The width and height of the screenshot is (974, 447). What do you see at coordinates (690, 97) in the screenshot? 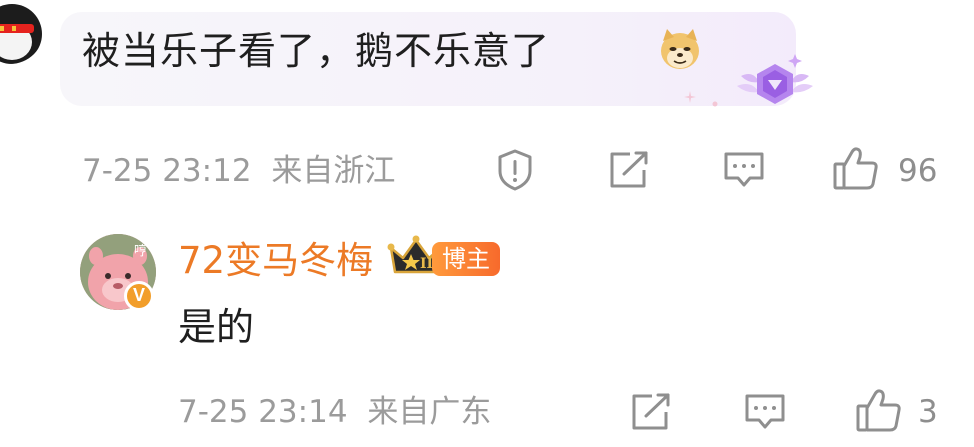
I see `sparkle-icon` at bounding box center [690, 97].